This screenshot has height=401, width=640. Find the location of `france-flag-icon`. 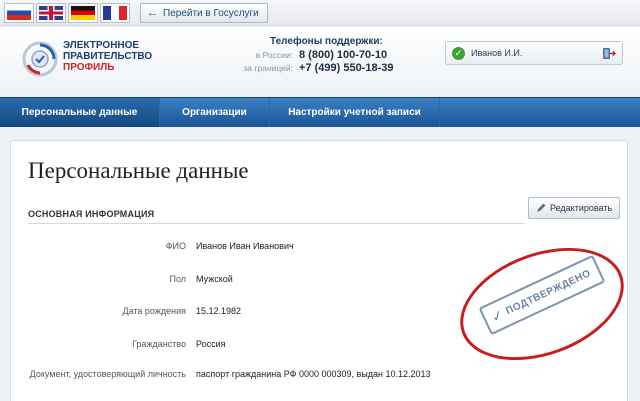

france-flag-icon is located at coordinates (115, 13).